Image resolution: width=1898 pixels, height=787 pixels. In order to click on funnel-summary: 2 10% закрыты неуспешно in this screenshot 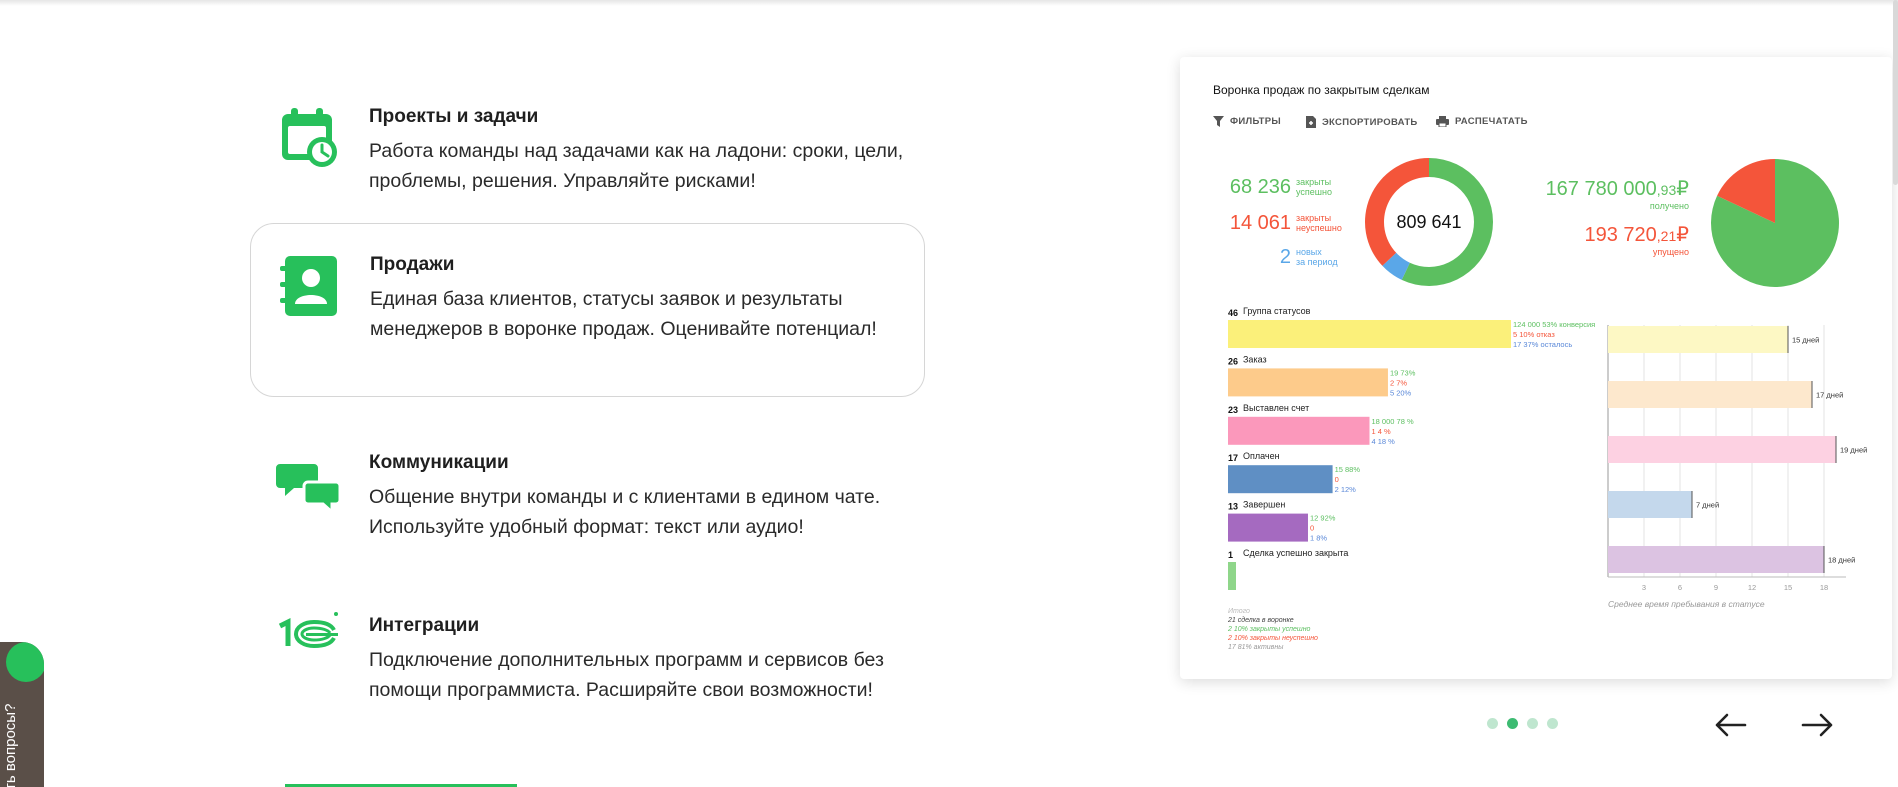, I will do `click(1272, 638)`.